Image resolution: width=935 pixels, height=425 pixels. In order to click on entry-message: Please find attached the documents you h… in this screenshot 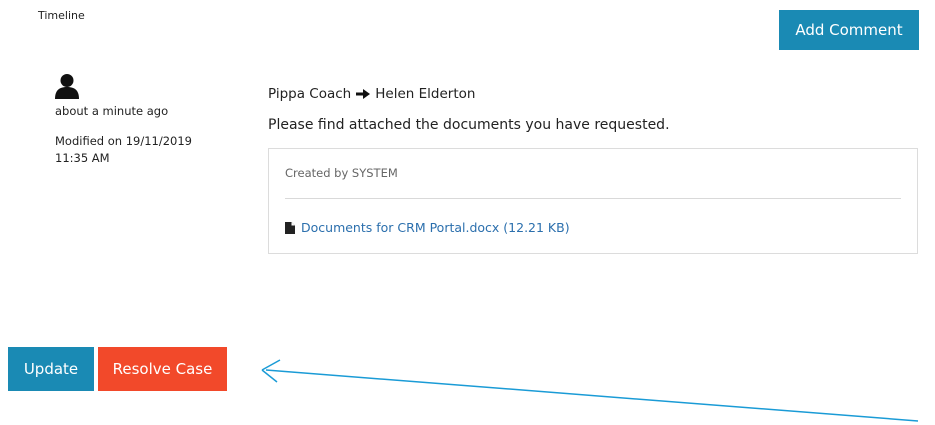, I will do `click(469, 125)`.